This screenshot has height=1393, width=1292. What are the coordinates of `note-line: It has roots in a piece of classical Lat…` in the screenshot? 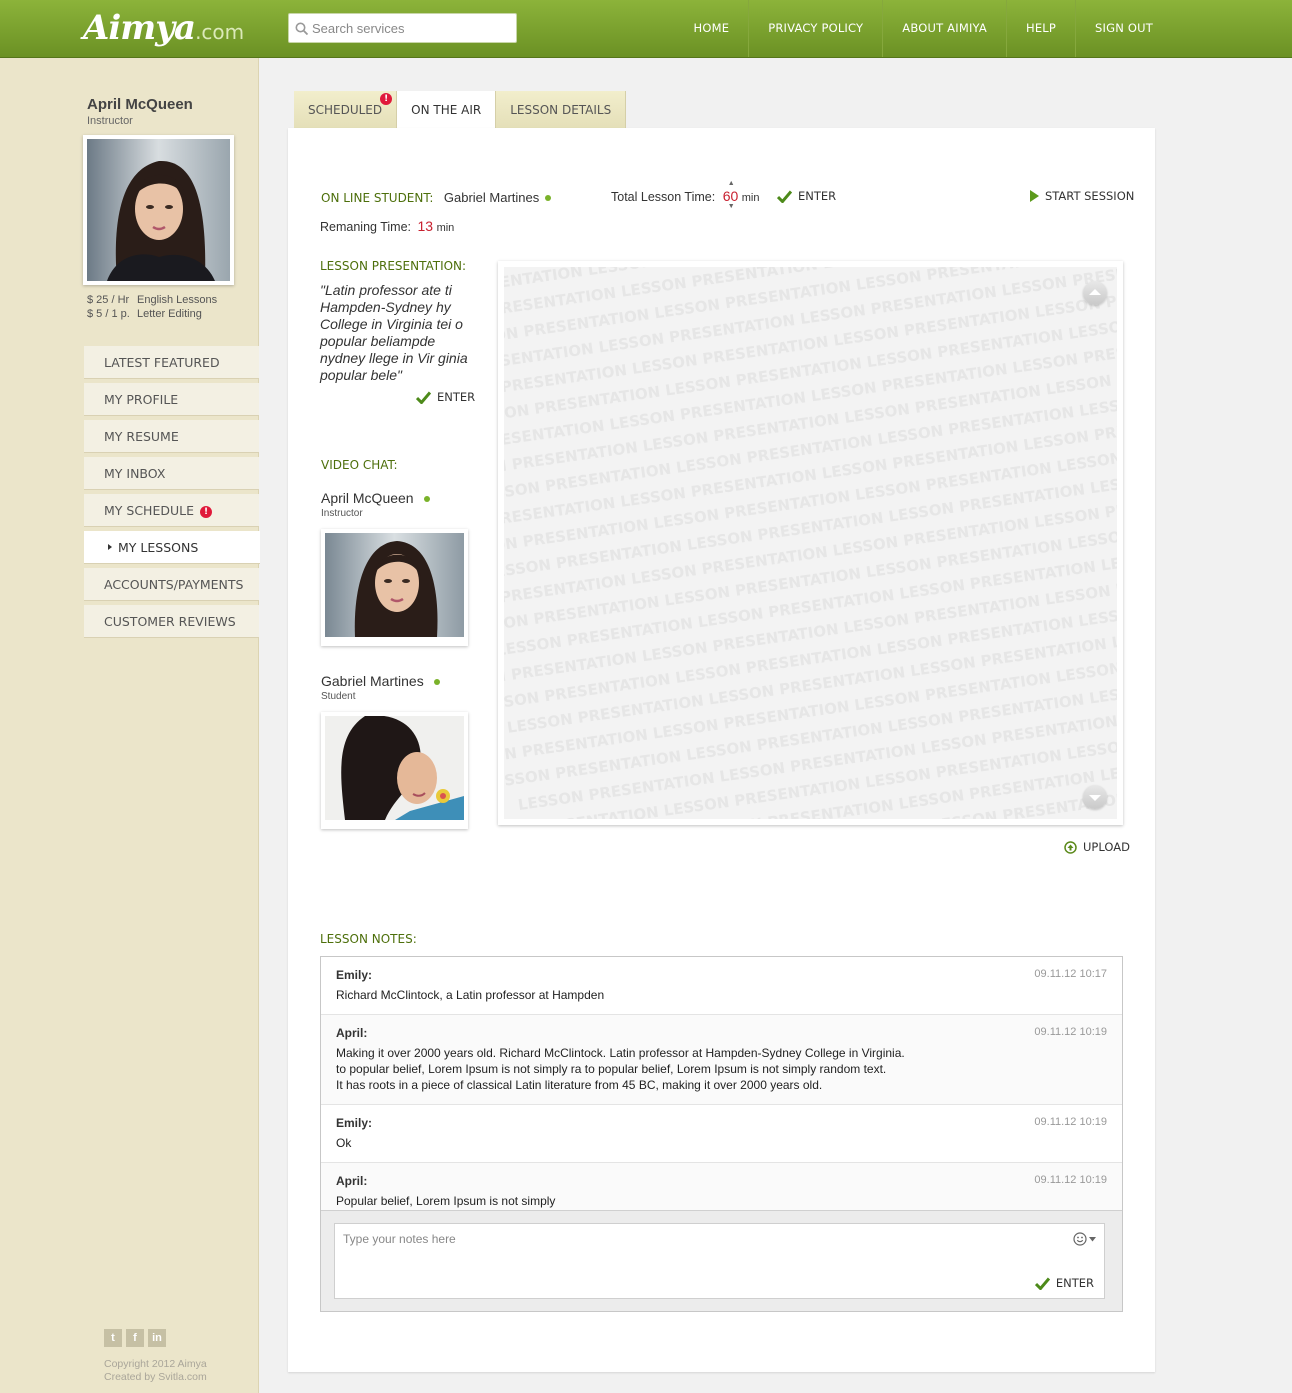 It's located at (579, 1085).